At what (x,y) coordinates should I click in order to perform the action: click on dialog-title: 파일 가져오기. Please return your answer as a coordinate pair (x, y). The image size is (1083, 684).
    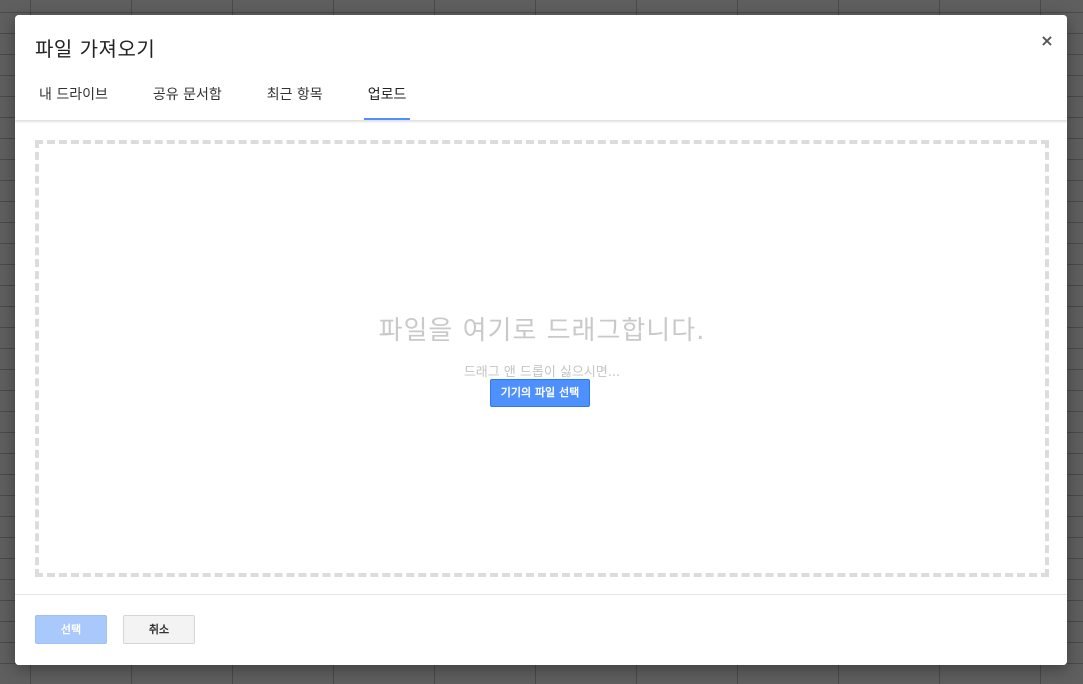
    Looking at the image, I should click on (95, 49).